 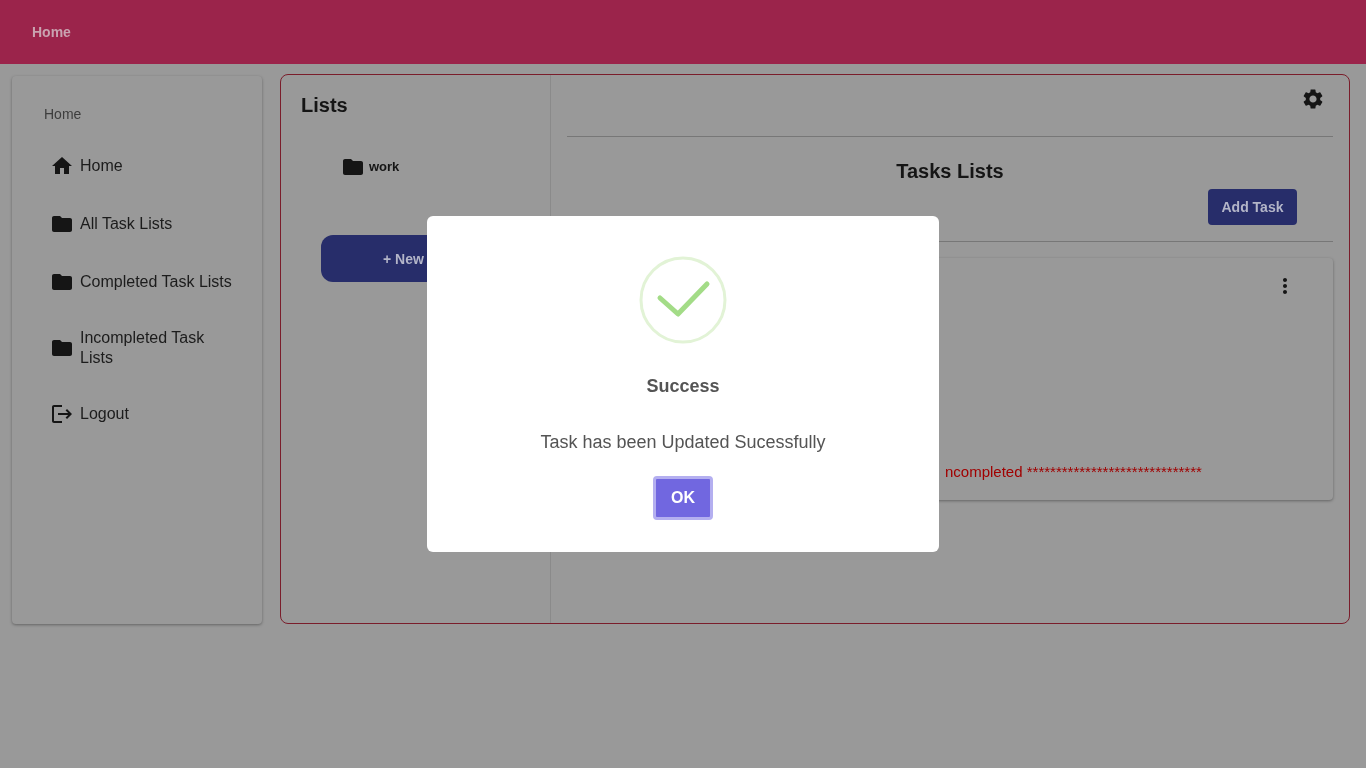 What do you see at coordinates (683, 386) in the screenshot?
I see `dialog-title: Success` at bounding box center [683, 386].